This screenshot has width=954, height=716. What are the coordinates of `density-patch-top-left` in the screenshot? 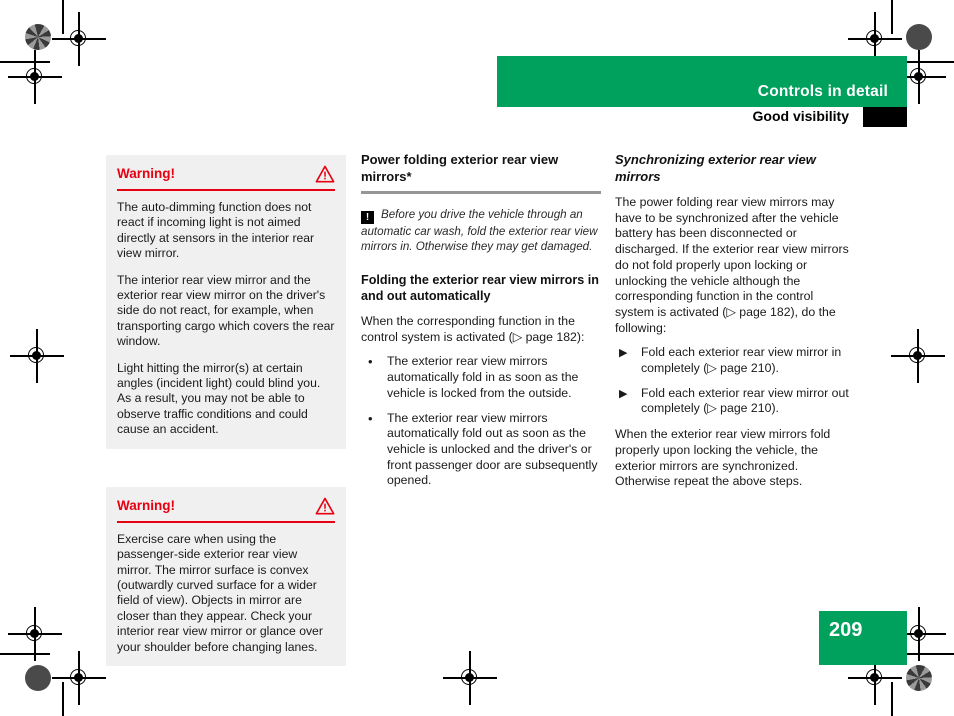 It's located at (38, 37).